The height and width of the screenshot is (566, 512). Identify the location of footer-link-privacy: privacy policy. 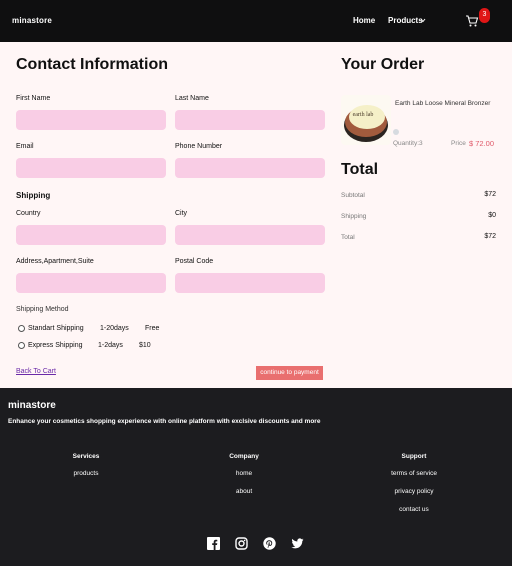
(414, 491).